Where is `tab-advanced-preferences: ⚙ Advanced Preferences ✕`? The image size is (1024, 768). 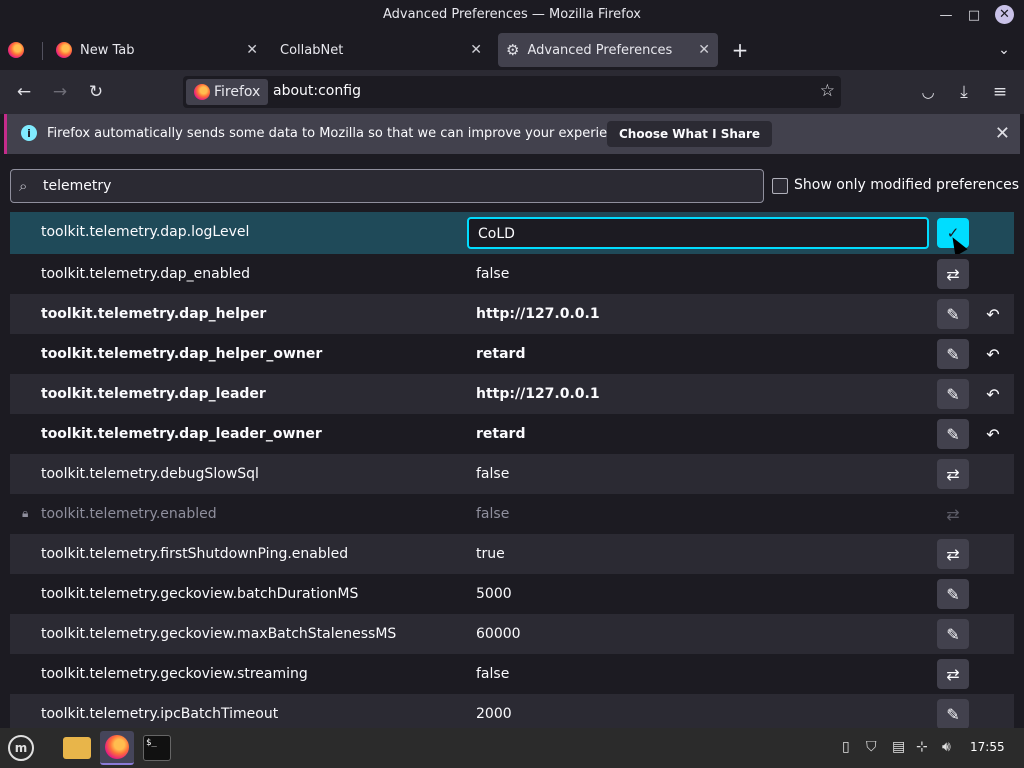
tab-advanced-preferences: ⚙ Advanced Preferences ✕ is located at coordinates (608, 50).